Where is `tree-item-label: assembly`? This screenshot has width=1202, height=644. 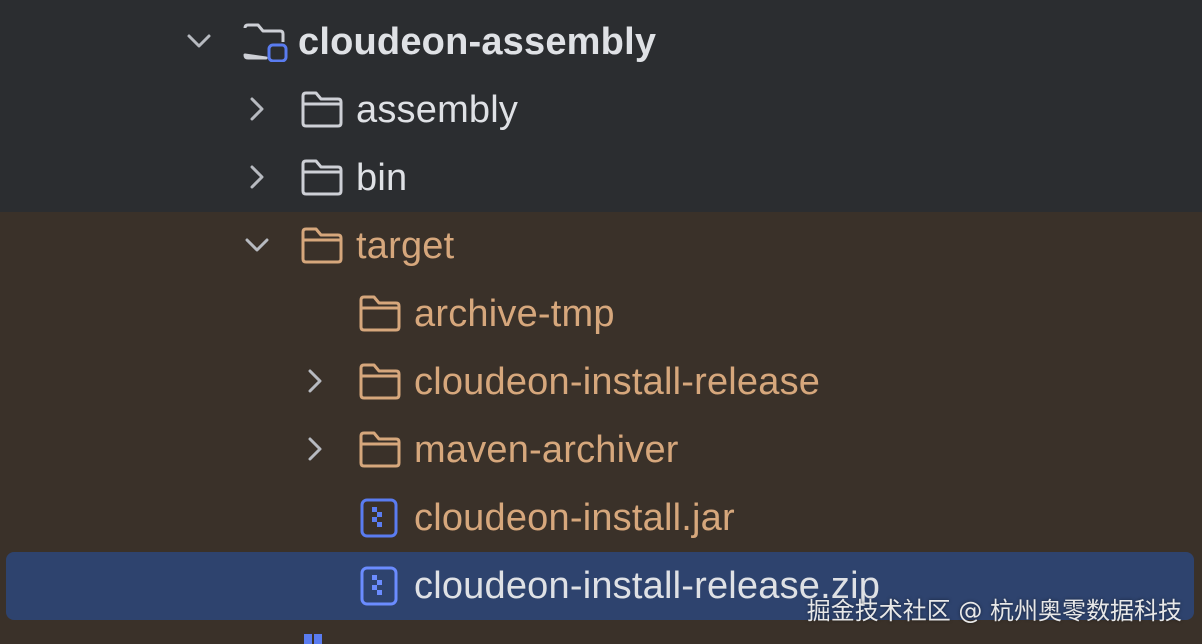 tree-item-label: assembly is located at coordinates (437, 110).